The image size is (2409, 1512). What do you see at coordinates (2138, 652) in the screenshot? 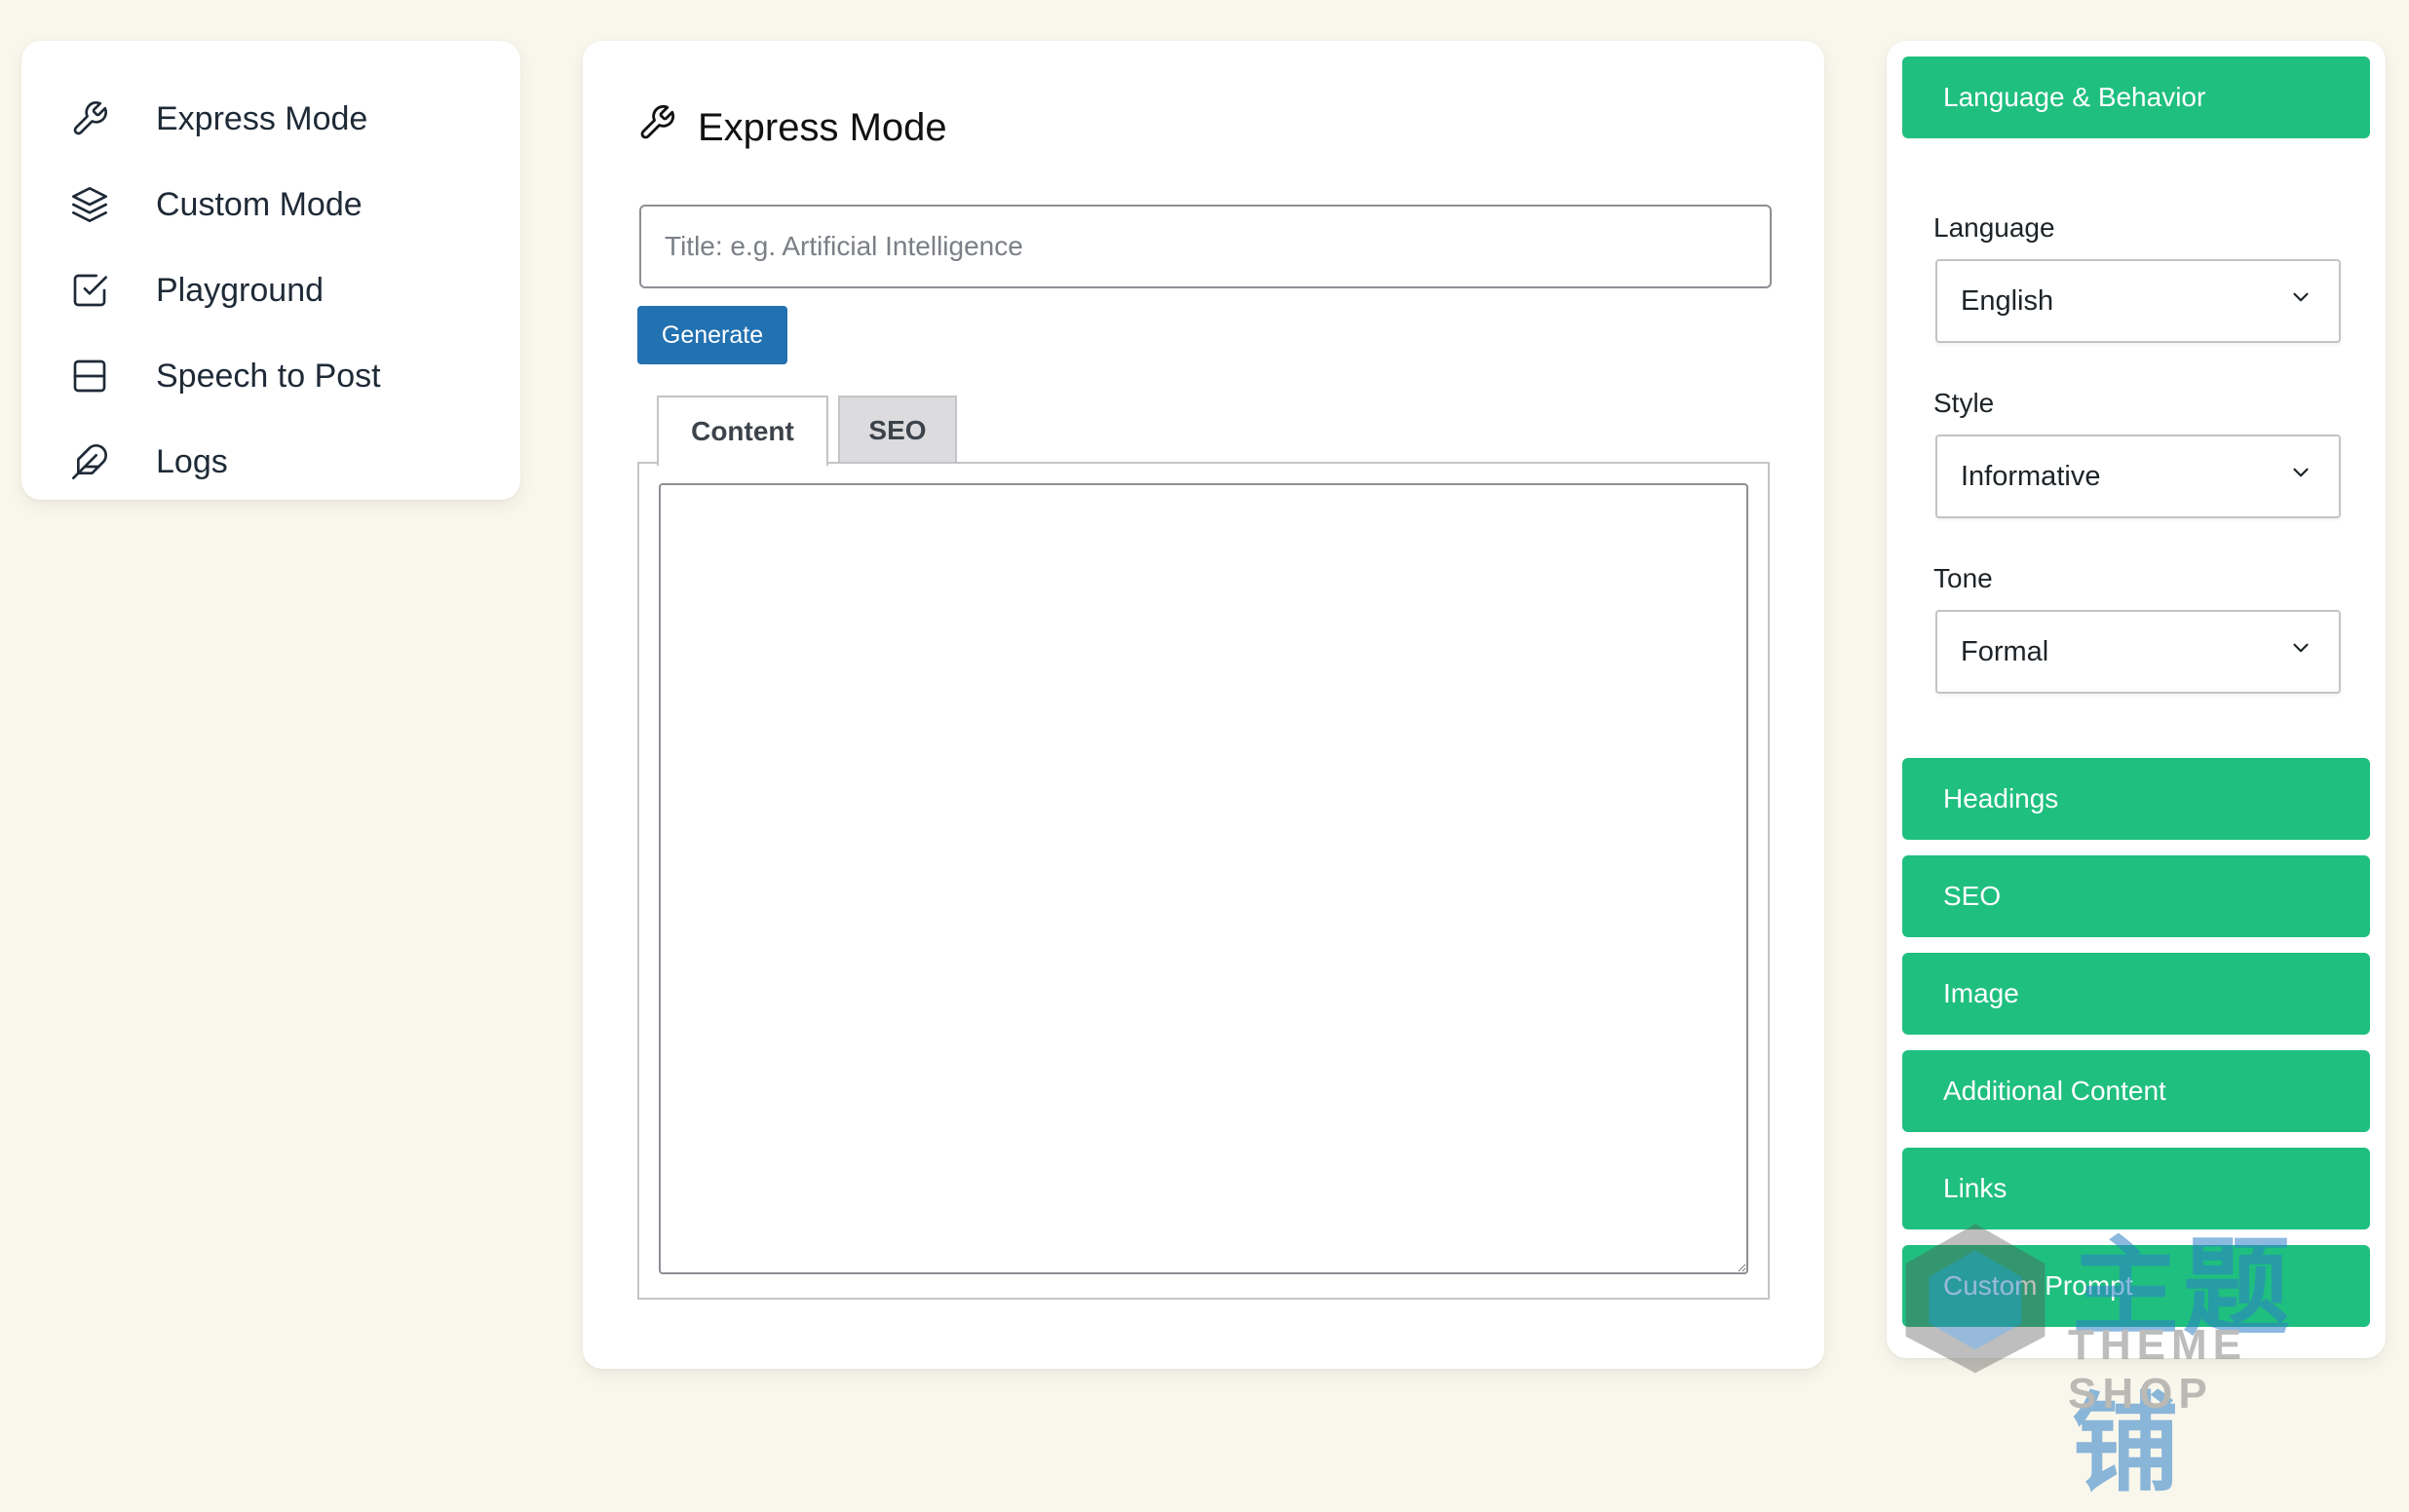
I see `tone-select: Formal` at bounding box center [2138, 652].